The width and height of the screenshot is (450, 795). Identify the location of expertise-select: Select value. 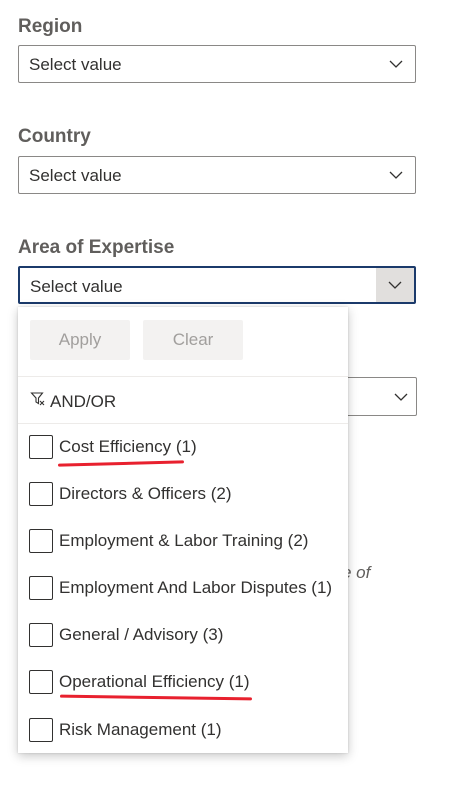
(217, 285).